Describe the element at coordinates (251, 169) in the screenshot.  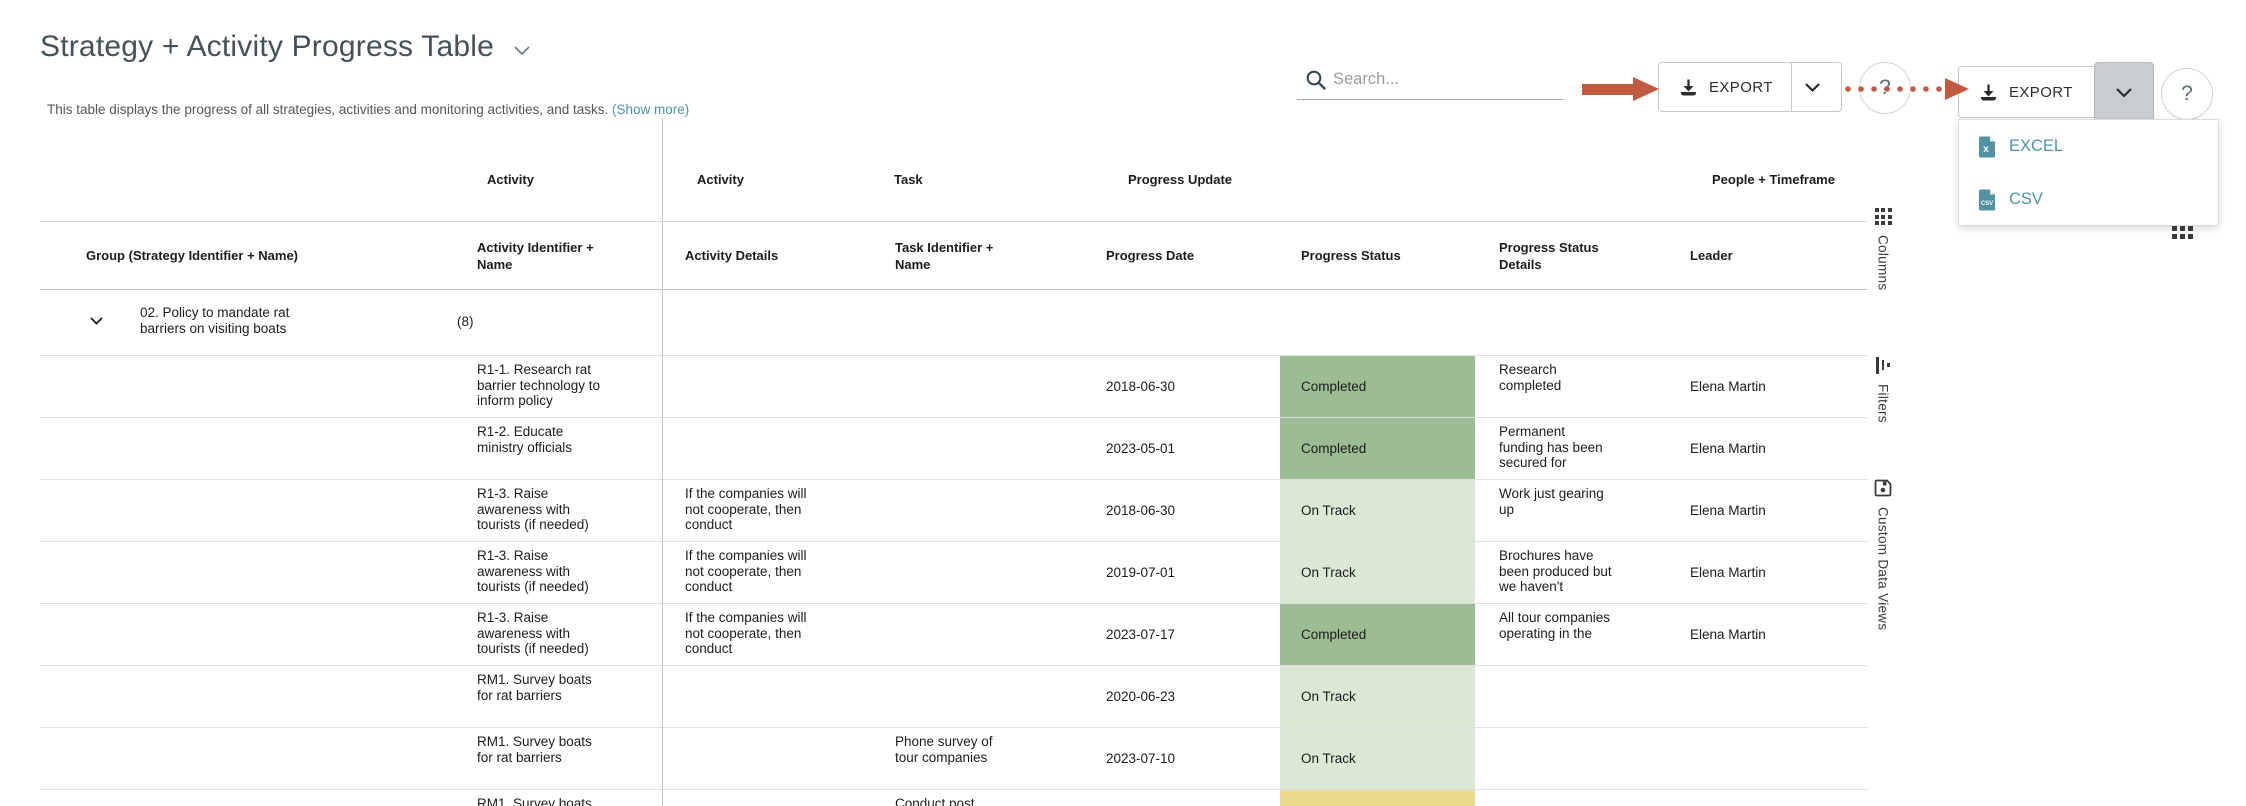
I see `group-header-cell` at that location.